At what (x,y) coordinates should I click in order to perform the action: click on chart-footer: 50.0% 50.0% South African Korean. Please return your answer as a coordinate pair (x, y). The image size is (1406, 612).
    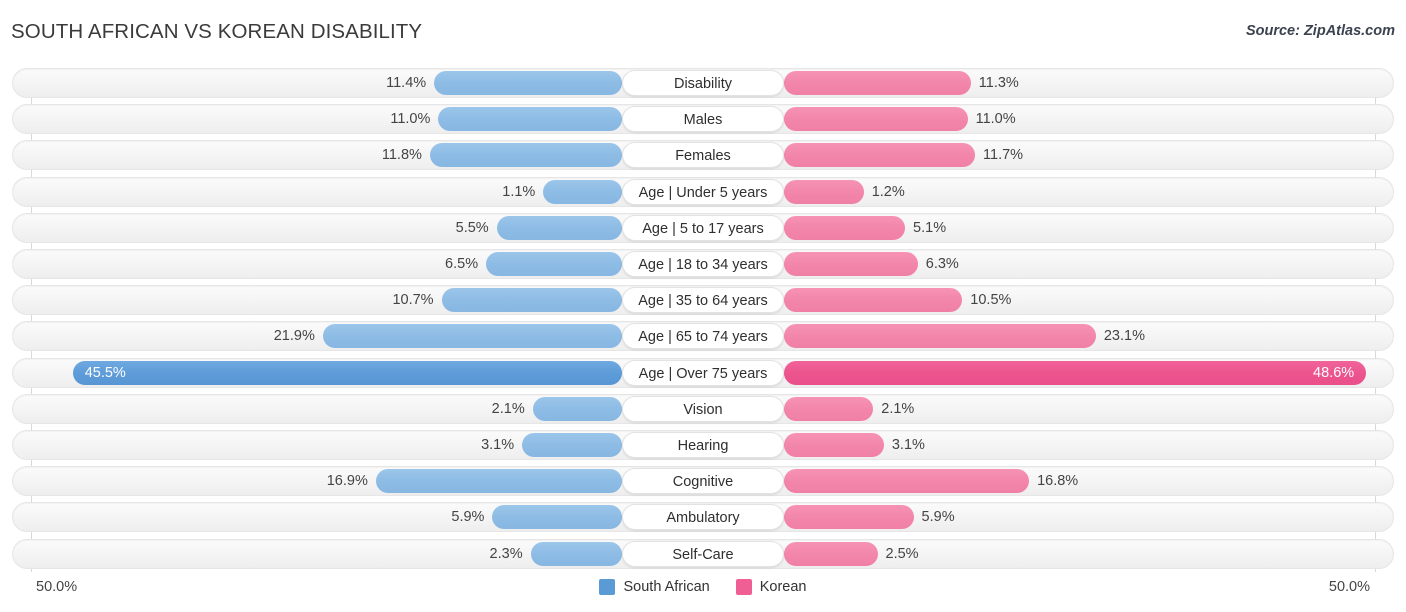
    Looking at the image, I should click on (703, 592).